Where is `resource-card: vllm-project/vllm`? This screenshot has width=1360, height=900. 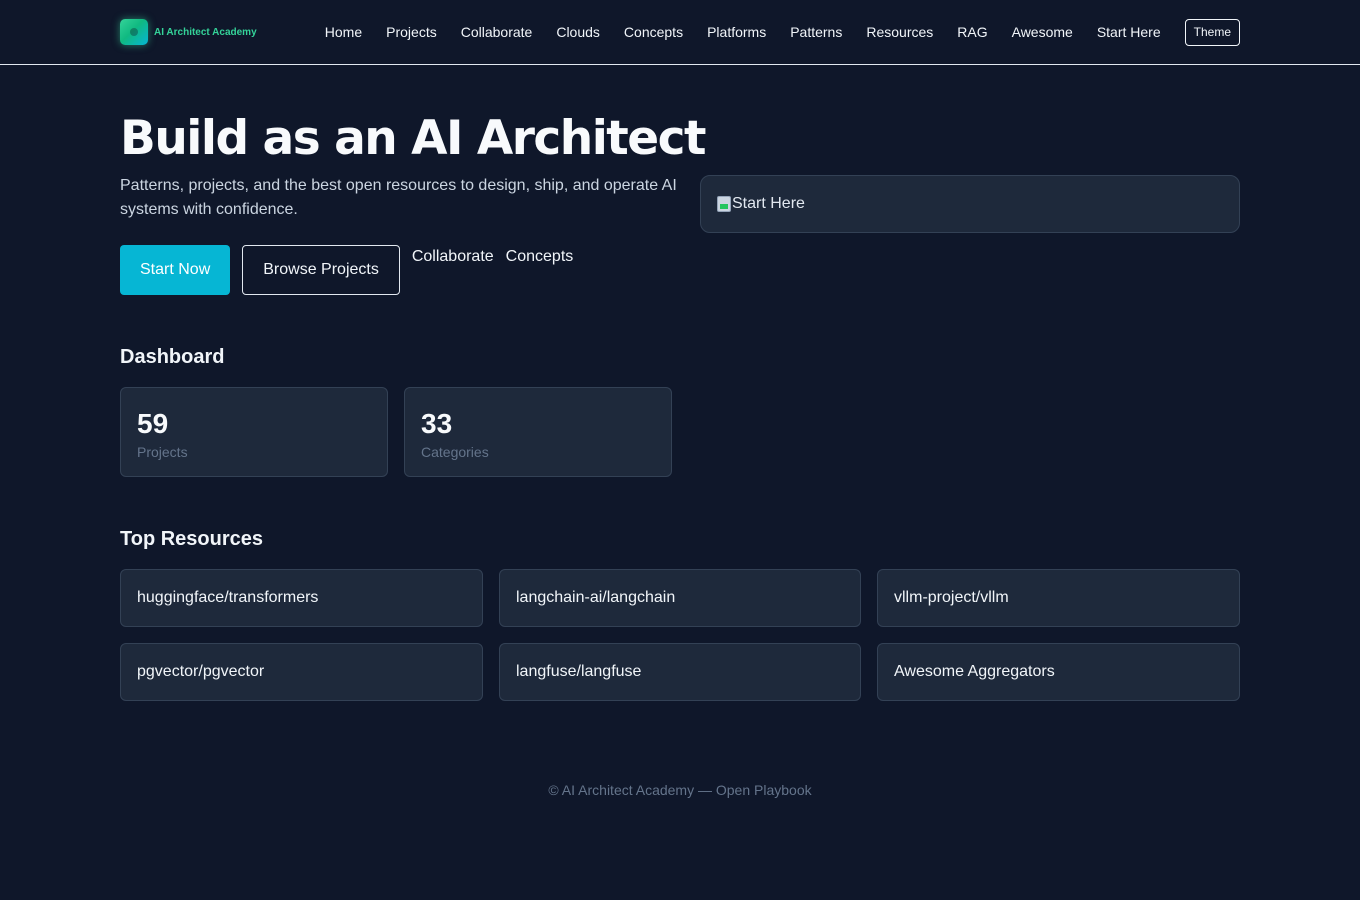 resource-card: vllm-project/vllm is located at coordinates (1058, 598).